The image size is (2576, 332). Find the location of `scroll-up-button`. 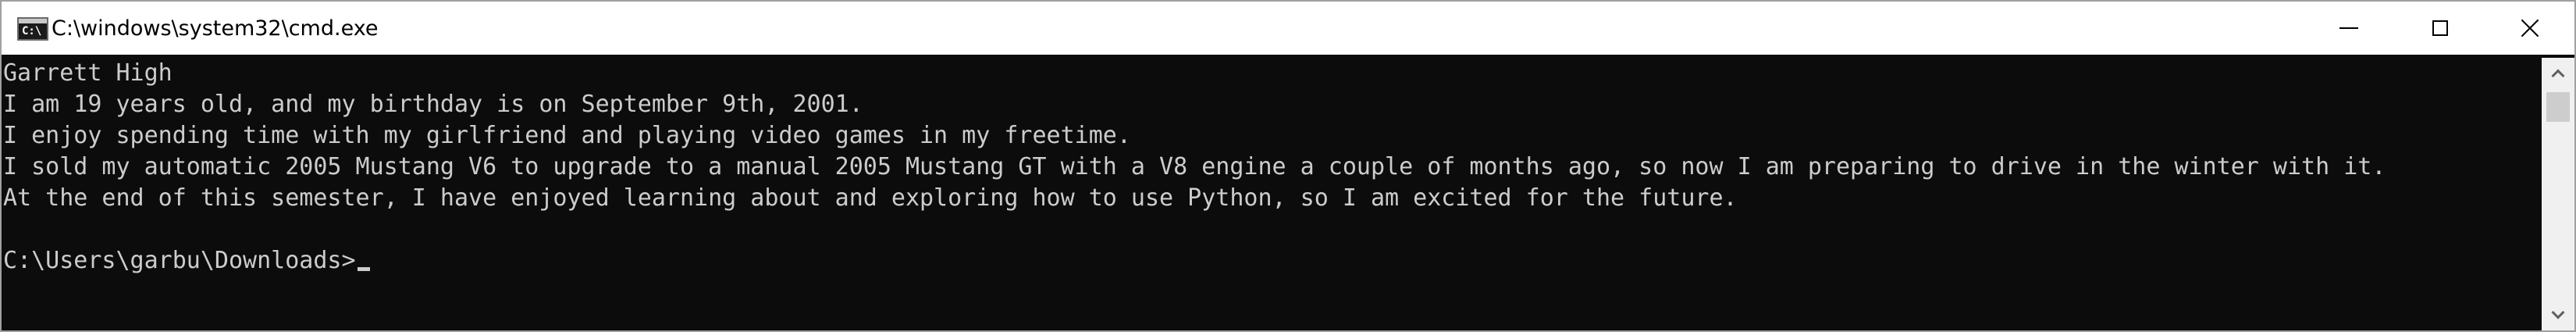

scroll-up-button is located at coordinates (2558, 73).